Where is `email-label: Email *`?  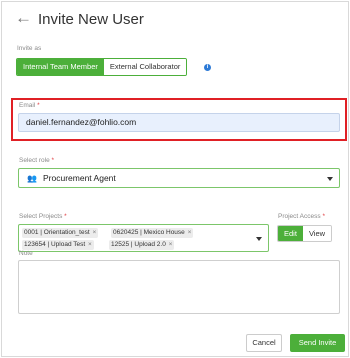 email-label: Email * is located at coordinates (29, 105).